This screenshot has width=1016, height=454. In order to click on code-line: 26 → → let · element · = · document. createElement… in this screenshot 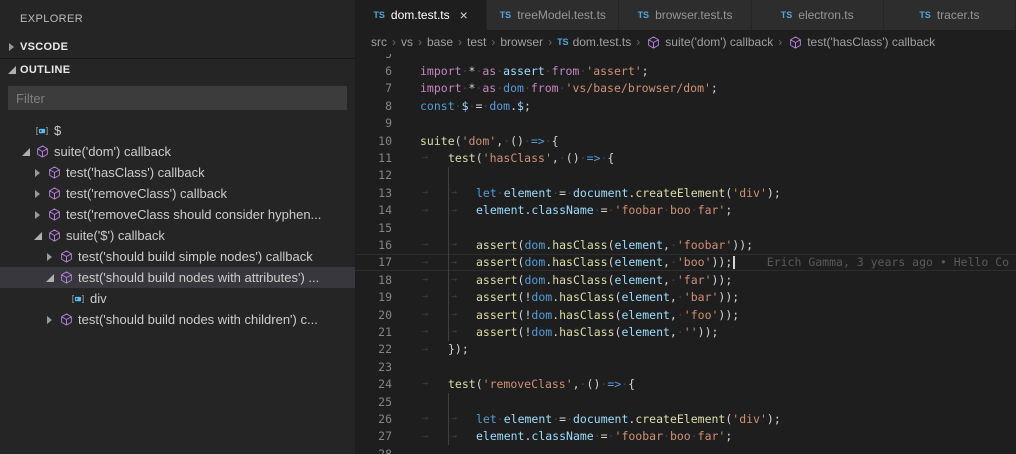, I will do `click(685, 419)`.